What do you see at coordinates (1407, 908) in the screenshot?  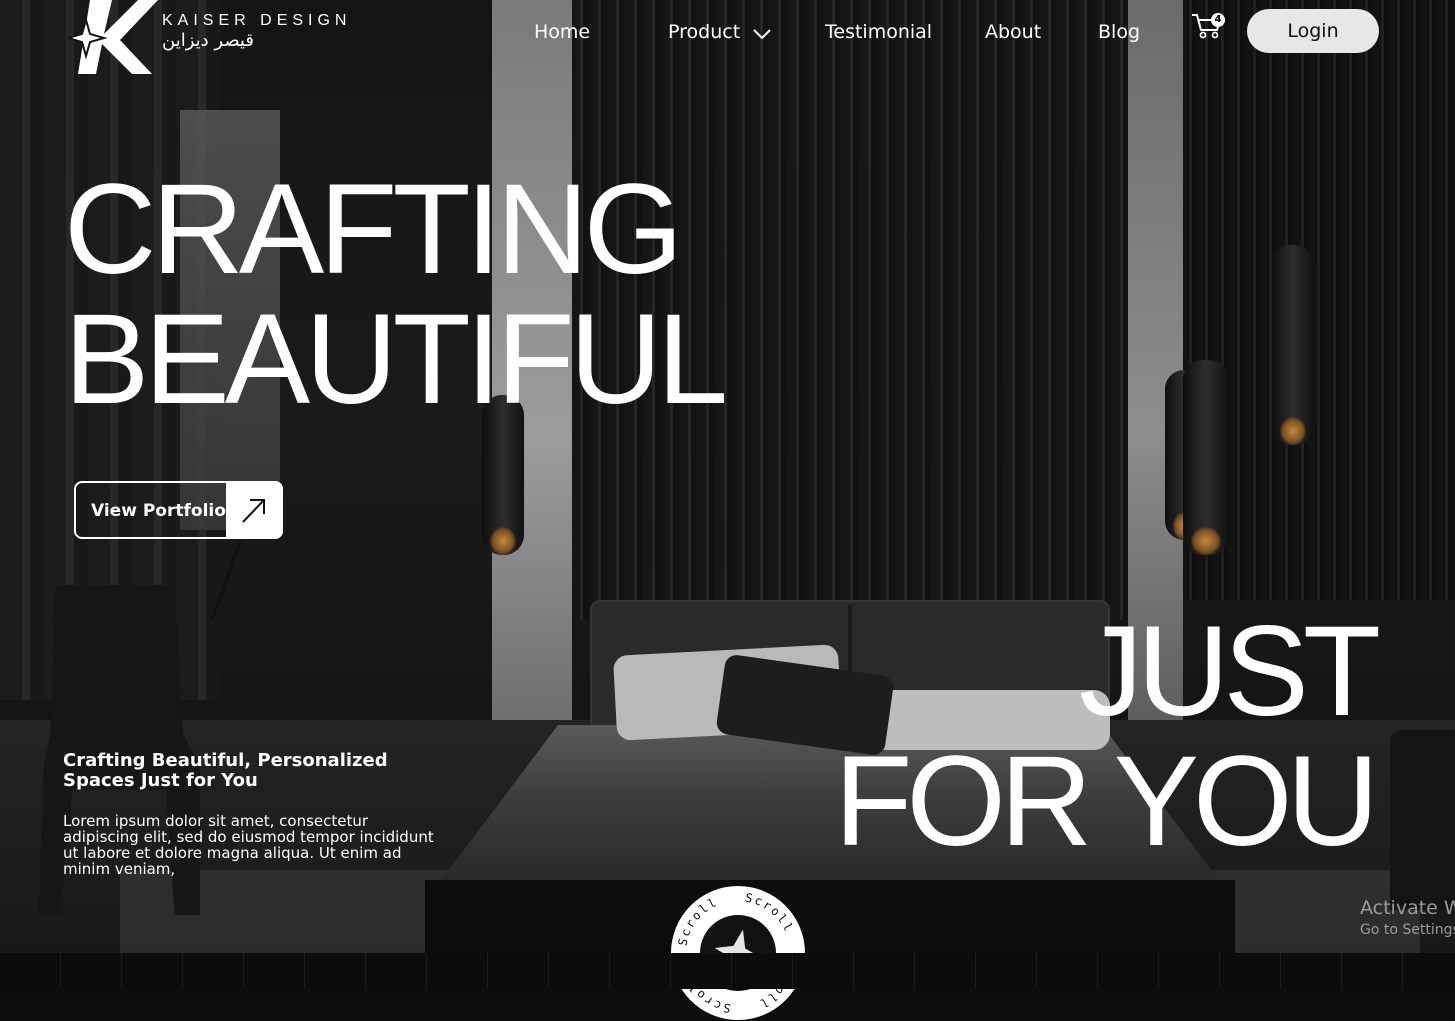 I see `activate-windows-watermark: Activate W` at bounding box center [1407, 908].